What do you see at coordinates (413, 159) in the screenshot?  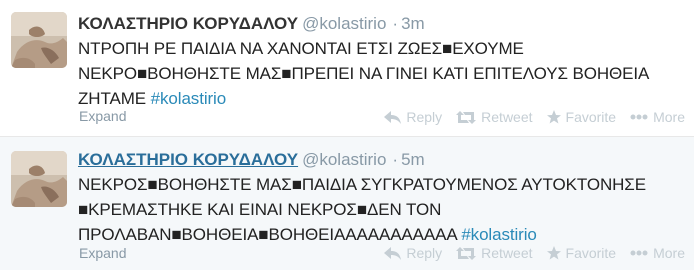 I see `timestamp: 5m` at bounding box center [413, 159].